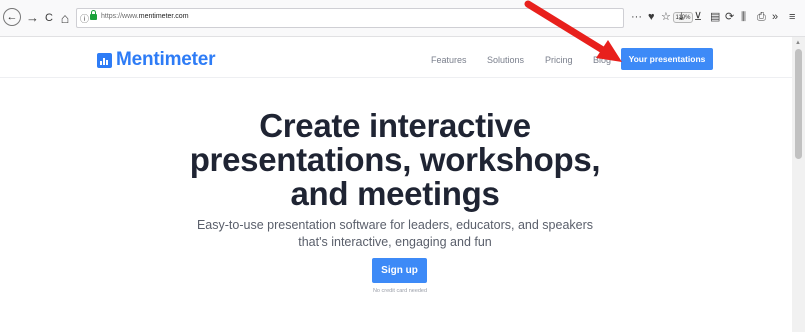 The height and width of the screenshot is (332, 805). Describe the element at coordinates (12, 17) in the screenshot. I see `back-button: ←` at that location.